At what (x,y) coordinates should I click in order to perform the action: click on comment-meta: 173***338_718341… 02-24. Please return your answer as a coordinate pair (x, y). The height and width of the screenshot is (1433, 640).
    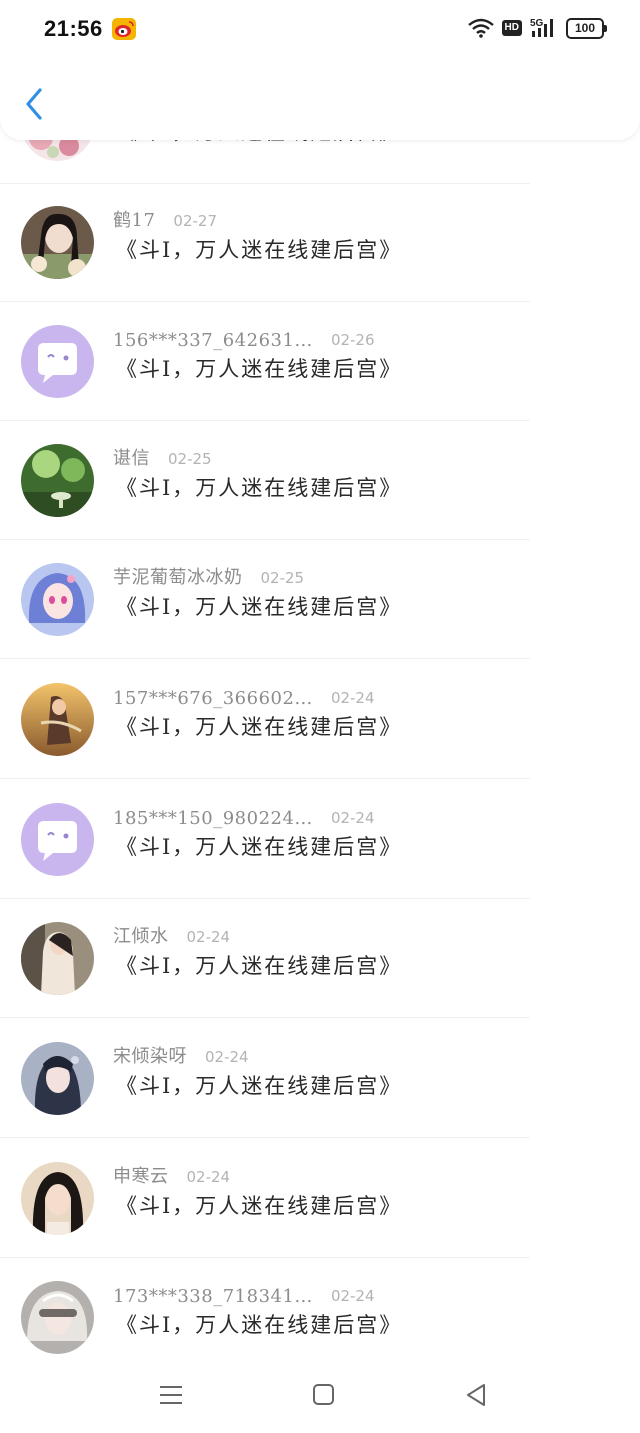
    Looking at the image, I should click on (244, 1293).